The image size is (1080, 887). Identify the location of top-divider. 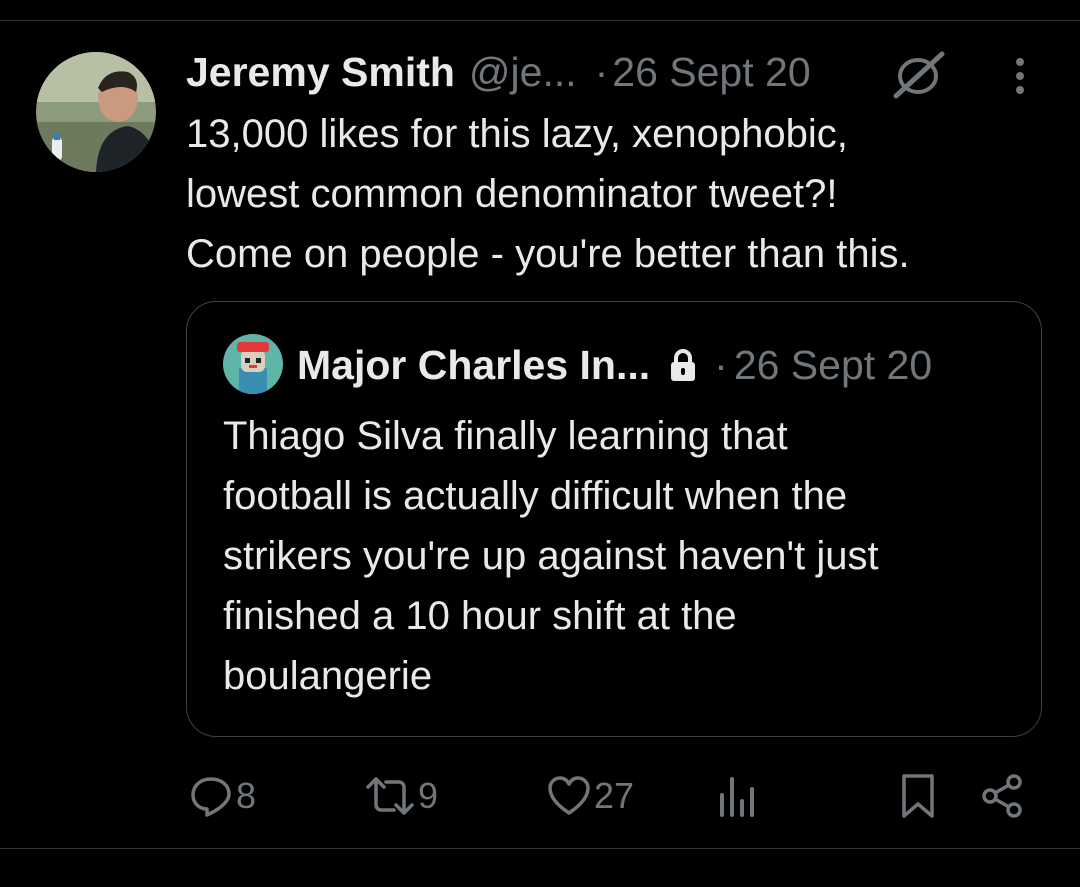
(540, 20).